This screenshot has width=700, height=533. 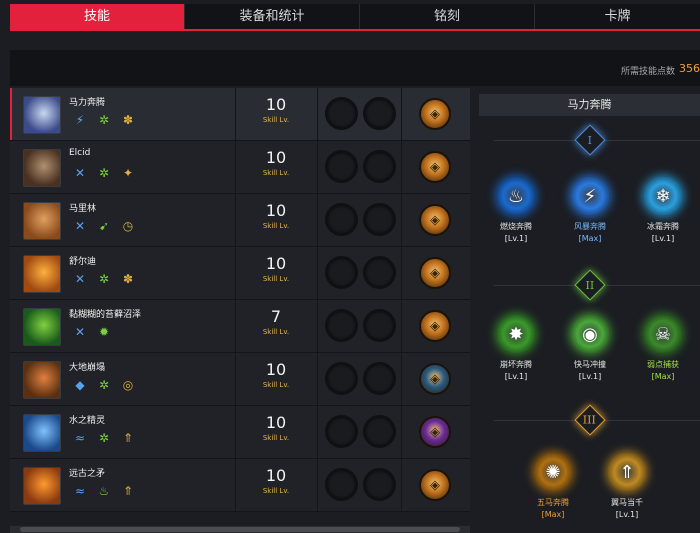 What do you see at coordinates (663, 226) in the screenshot?
I see `tripod-name: 冰霜奔腾` at bounding box center [663, 226].